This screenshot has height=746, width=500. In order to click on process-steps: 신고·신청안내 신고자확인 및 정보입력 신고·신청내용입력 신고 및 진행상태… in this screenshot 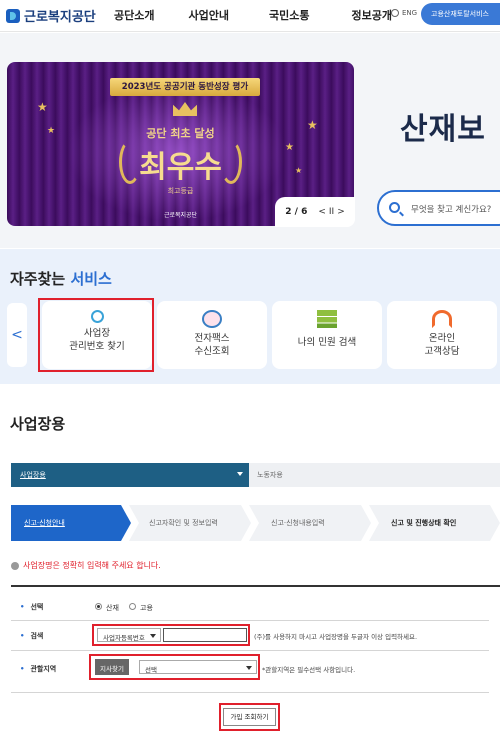, I will do `click(255, 523)`.